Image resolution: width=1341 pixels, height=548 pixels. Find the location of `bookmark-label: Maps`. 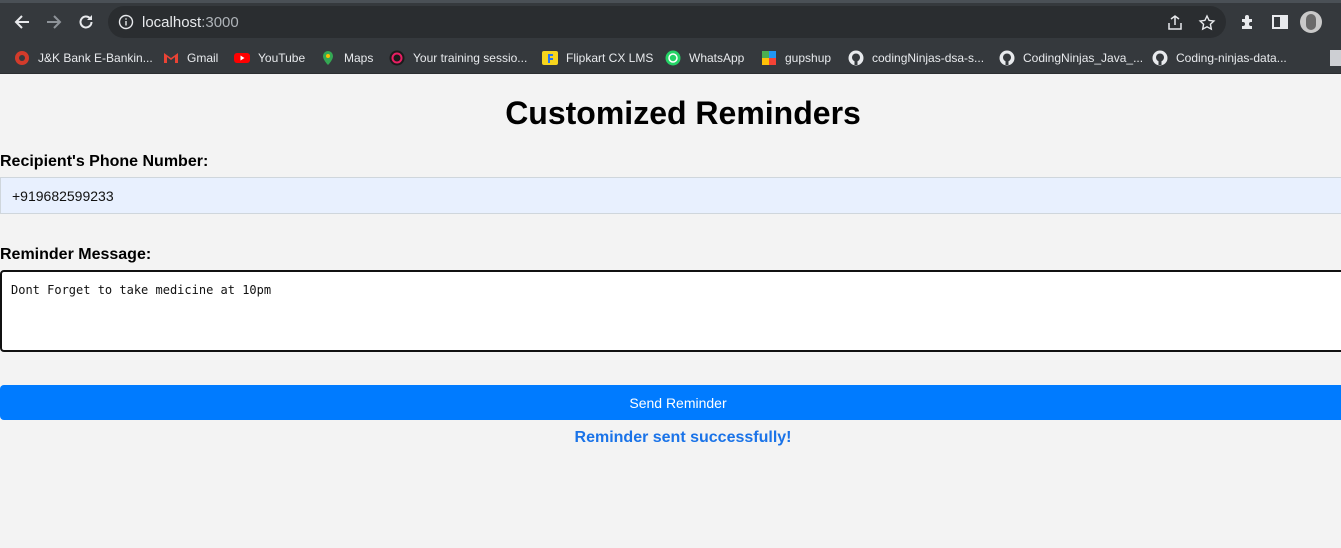

bookmark-label: Maps is located at coordinates (359, 58).